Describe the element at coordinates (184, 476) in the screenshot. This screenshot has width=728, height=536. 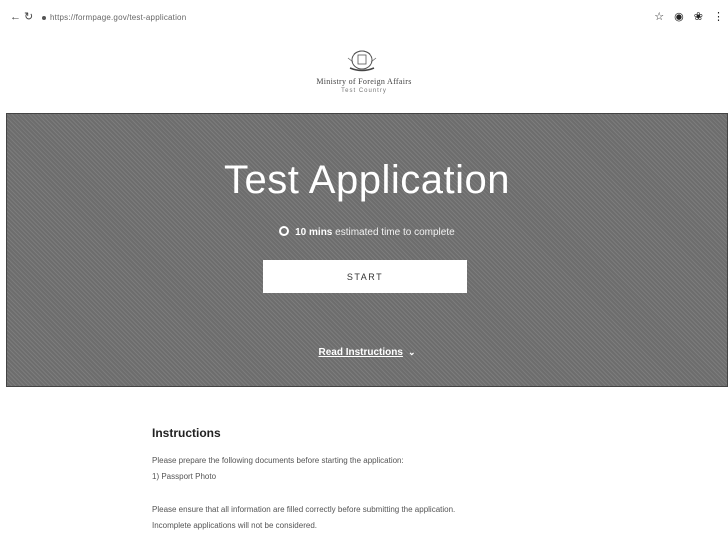
I see `instructions-line-2: 1) Passport Photo` at that location.